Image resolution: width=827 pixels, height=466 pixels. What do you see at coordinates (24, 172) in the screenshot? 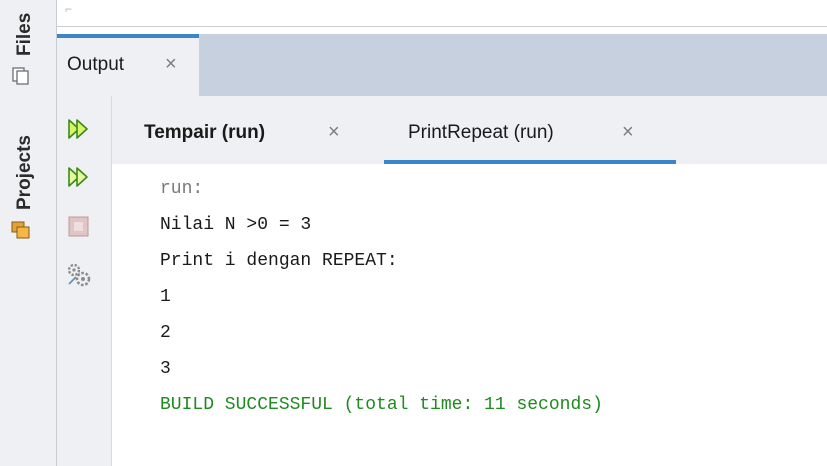
I see `sidebar-tab-projects-label: Projects` at bounding box center [24, 172].